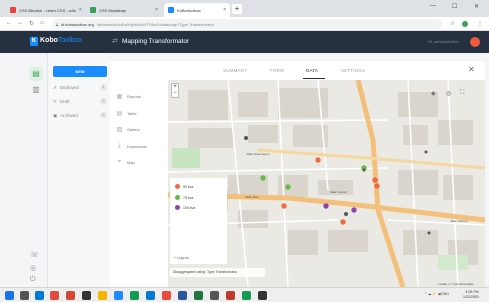  I want to click on form-tabs: SUMMARY FORM DATA SETTINGS, so click(297, 71).